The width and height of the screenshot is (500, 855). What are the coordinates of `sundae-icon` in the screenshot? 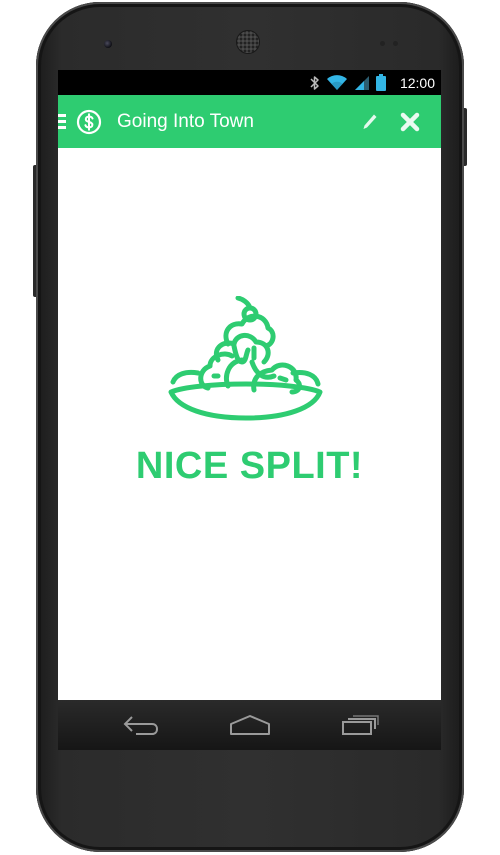 It's located at (245, 358).